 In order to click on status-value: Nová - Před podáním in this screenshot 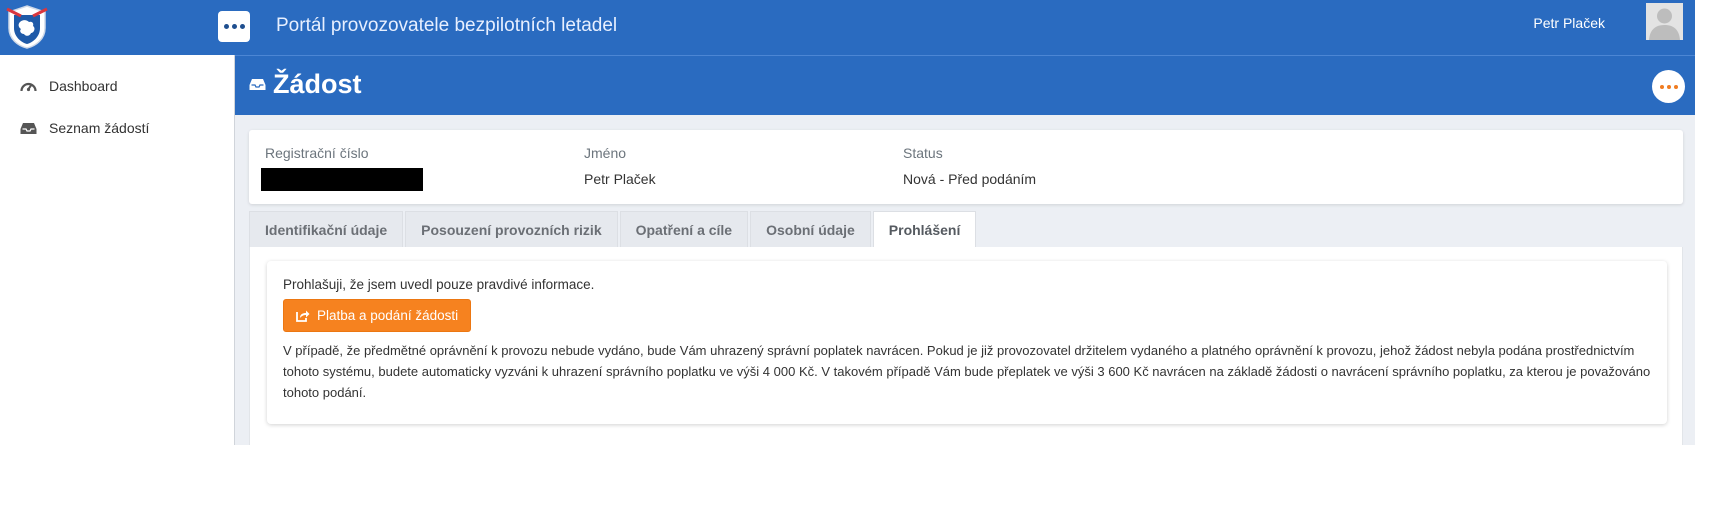, I will do `click(970, 179)`.